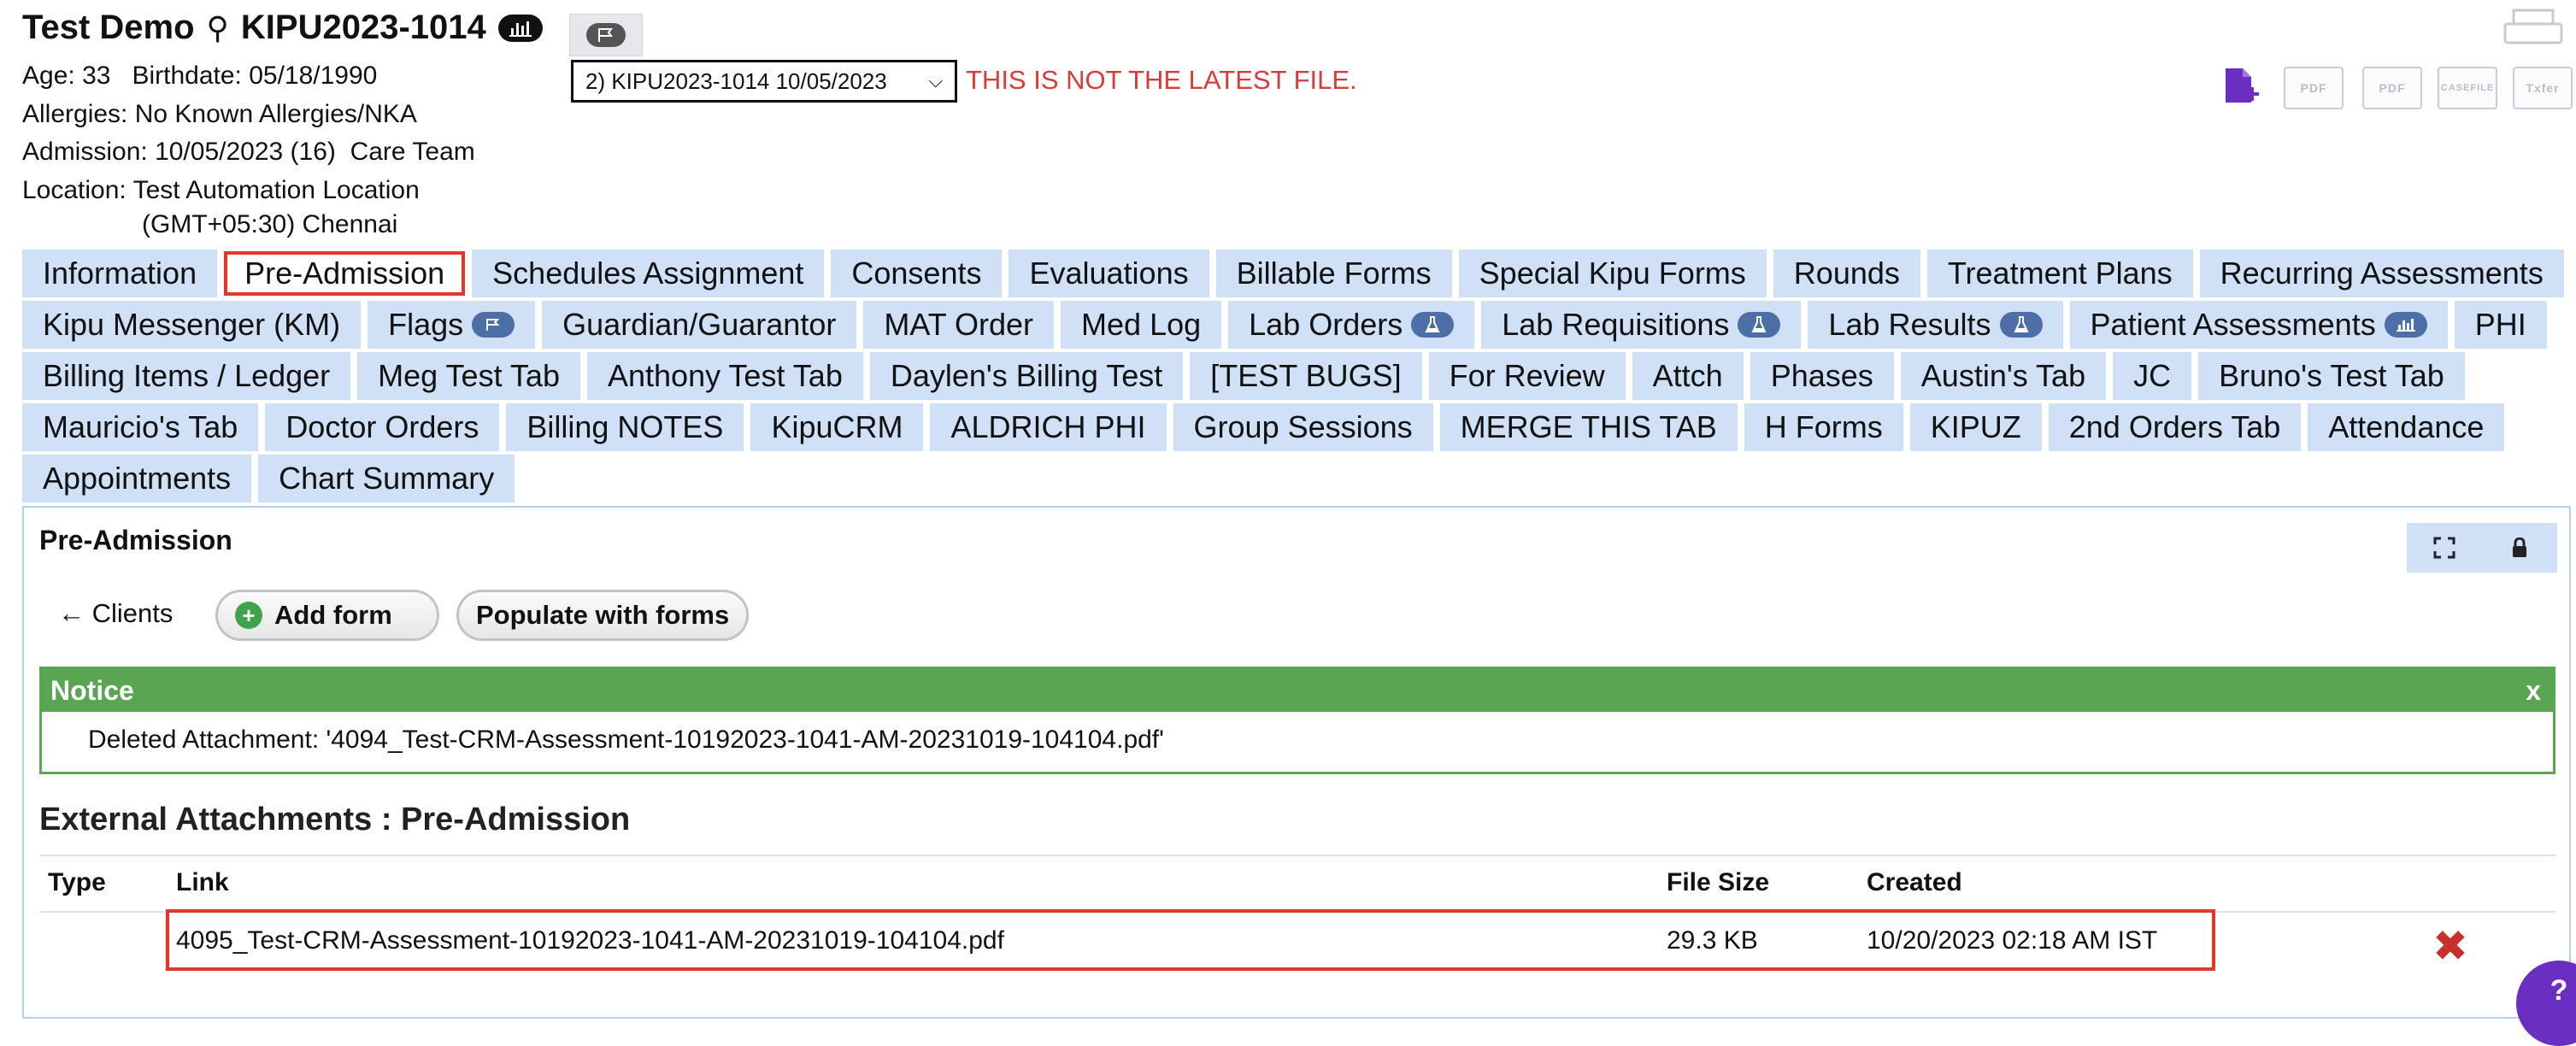 The width and height of the screenshot is (2576, 1046). I want to click on tab-austins-tab: Austin's Tab, so click(2003, 376).